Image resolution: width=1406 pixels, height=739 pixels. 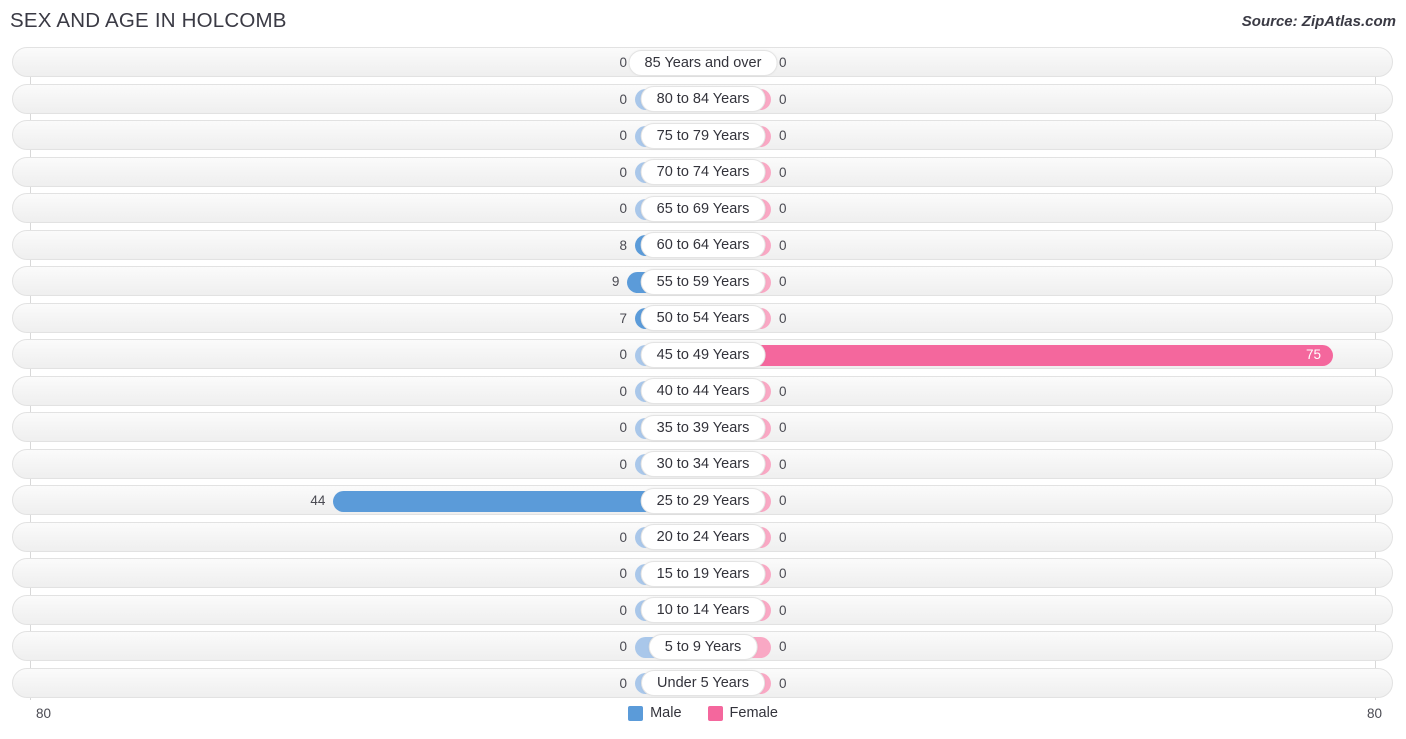 I want to click on legend-swatch-female-icon, so click(x=715, y=713).